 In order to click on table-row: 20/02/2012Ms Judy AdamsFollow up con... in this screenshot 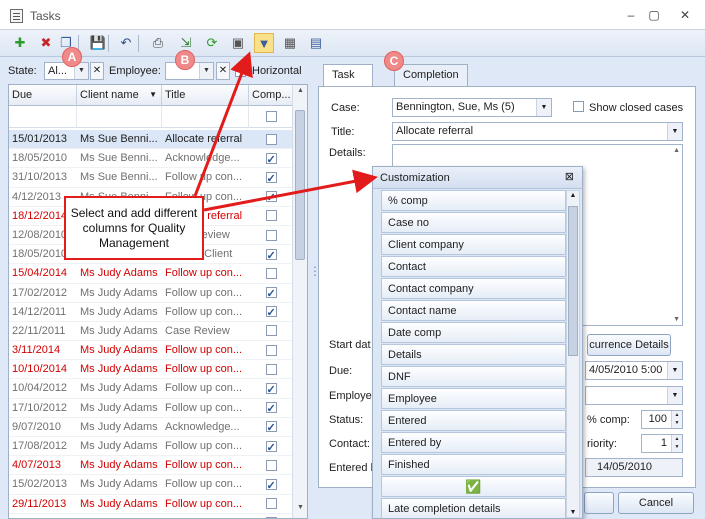, I will do `click(151, 516)`.